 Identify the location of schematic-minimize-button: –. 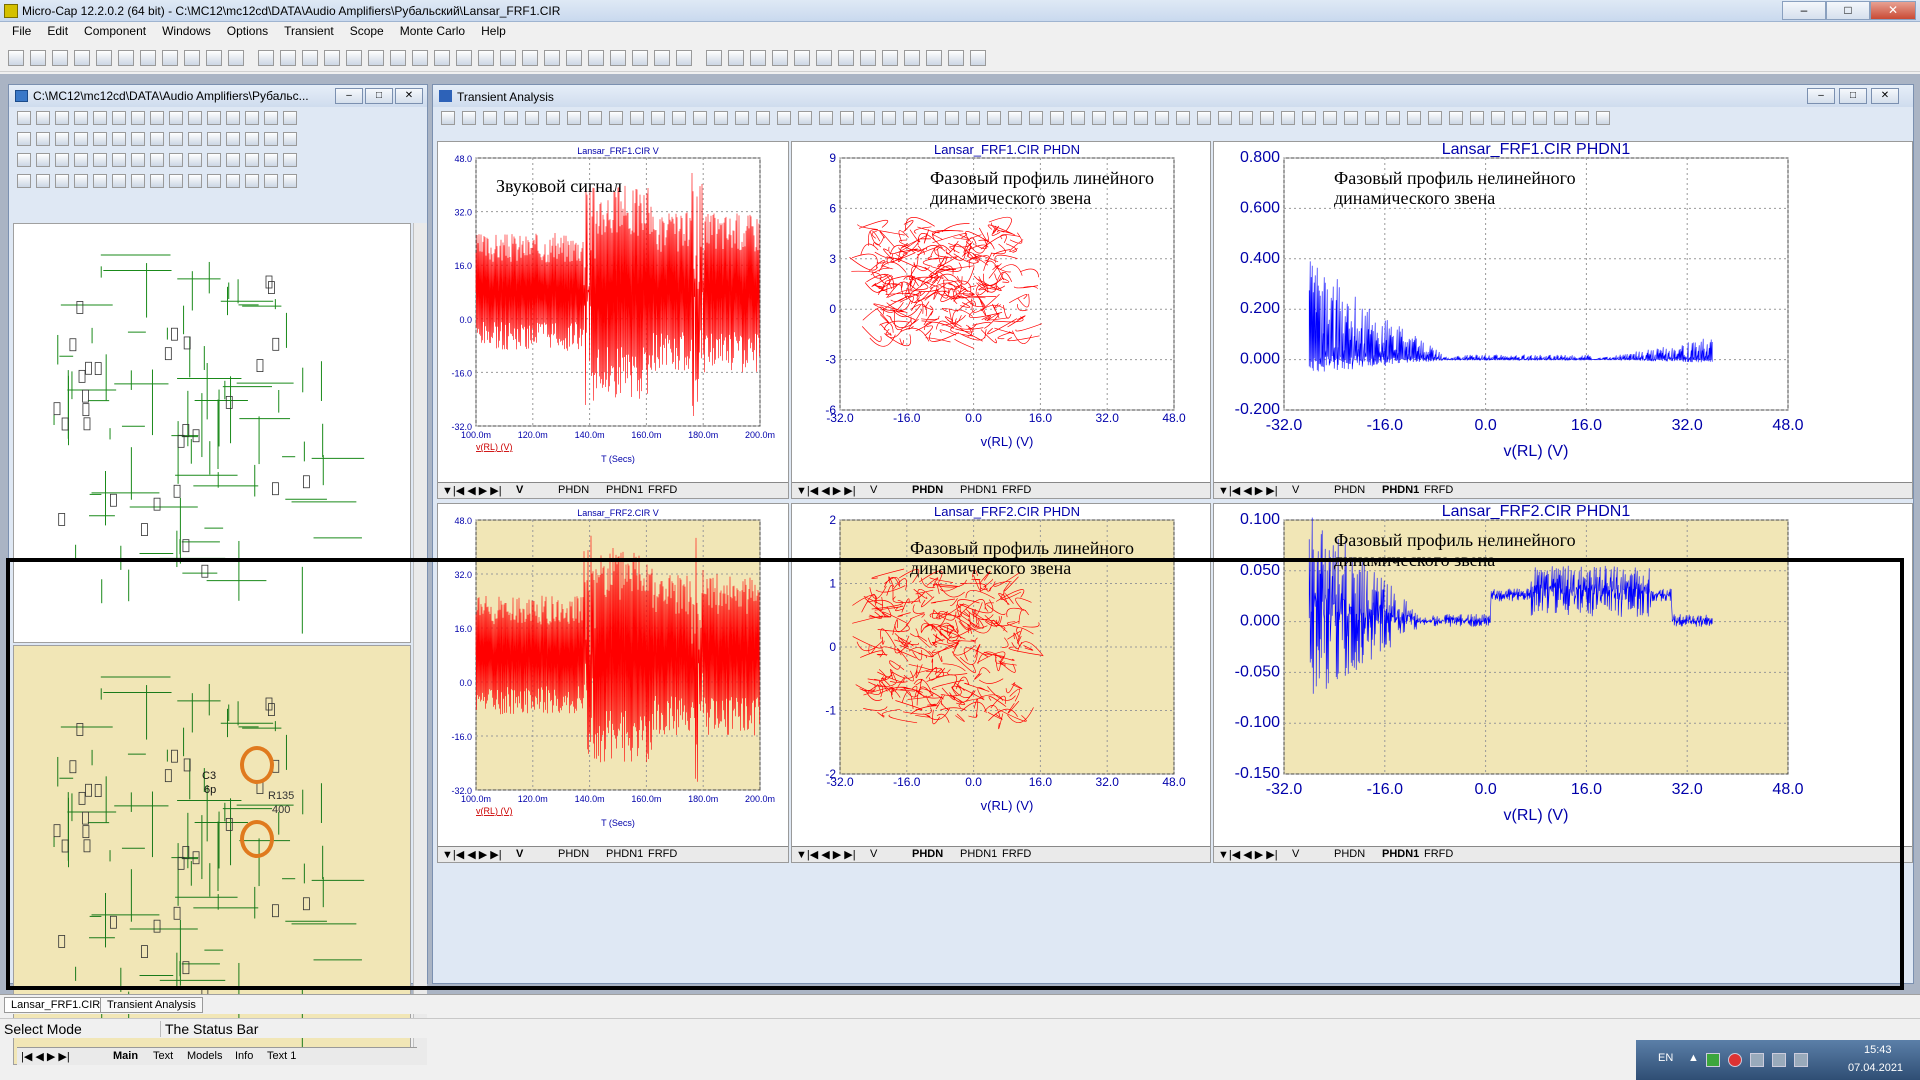
(349, 96).